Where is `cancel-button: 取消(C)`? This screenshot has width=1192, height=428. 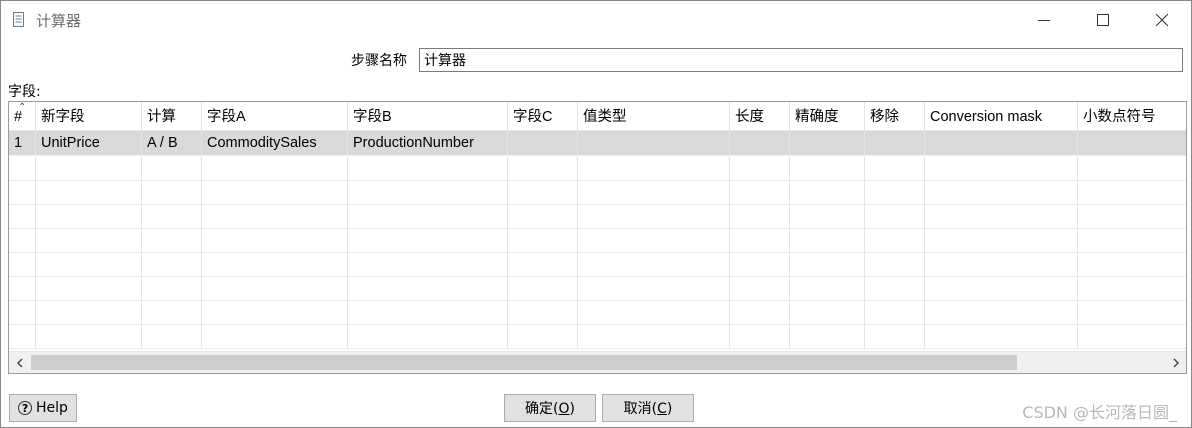 cancel-button: 取消(C) is located at coordinates (648, 408).